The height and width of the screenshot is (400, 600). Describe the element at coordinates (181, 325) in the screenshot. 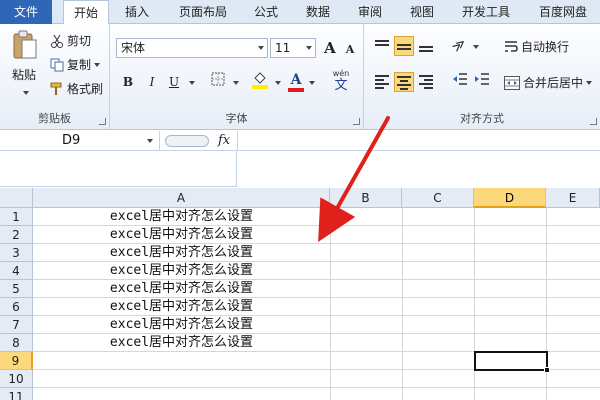

I see `cell-a7: excel居中对齐怎么设置` at that location.